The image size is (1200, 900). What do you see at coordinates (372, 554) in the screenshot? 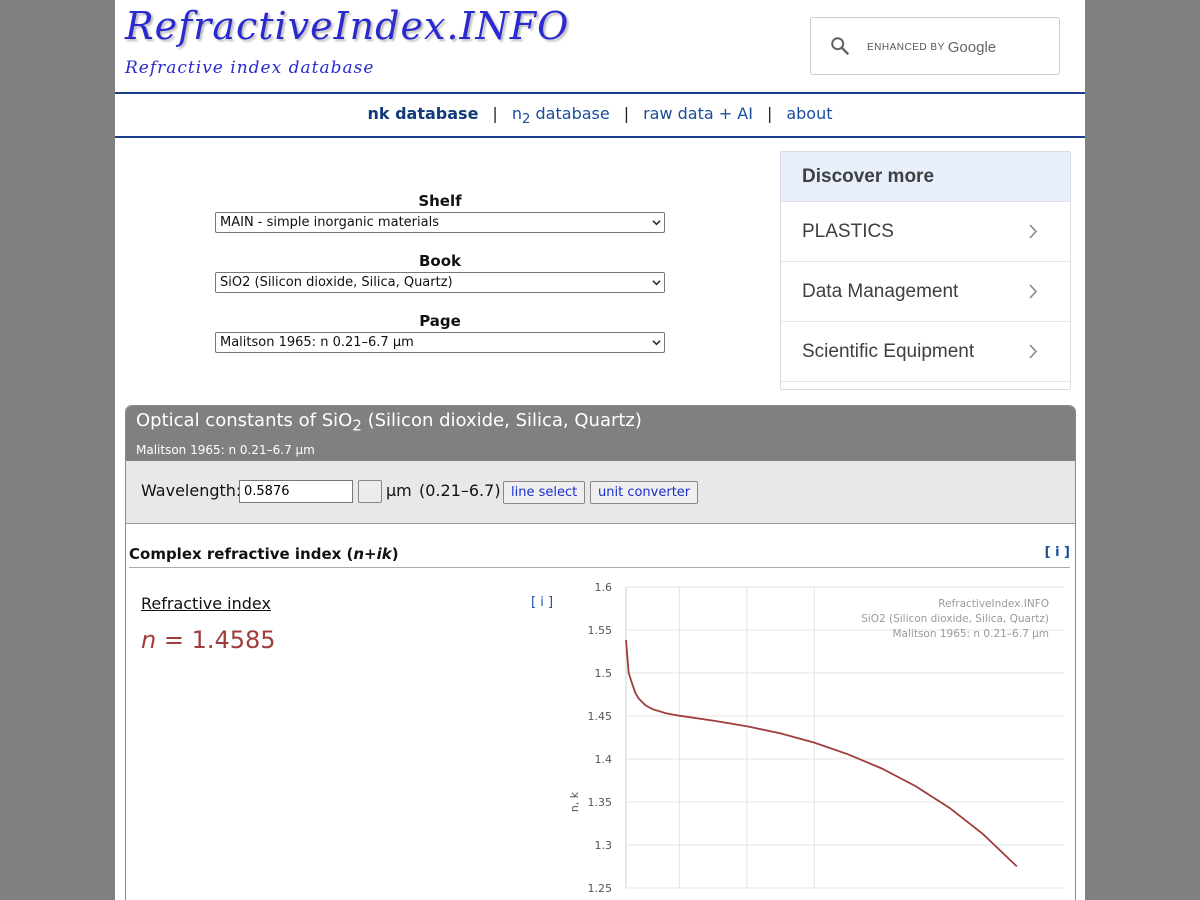
I see `cri-var: n+ik` at bounding box center [372, 554].